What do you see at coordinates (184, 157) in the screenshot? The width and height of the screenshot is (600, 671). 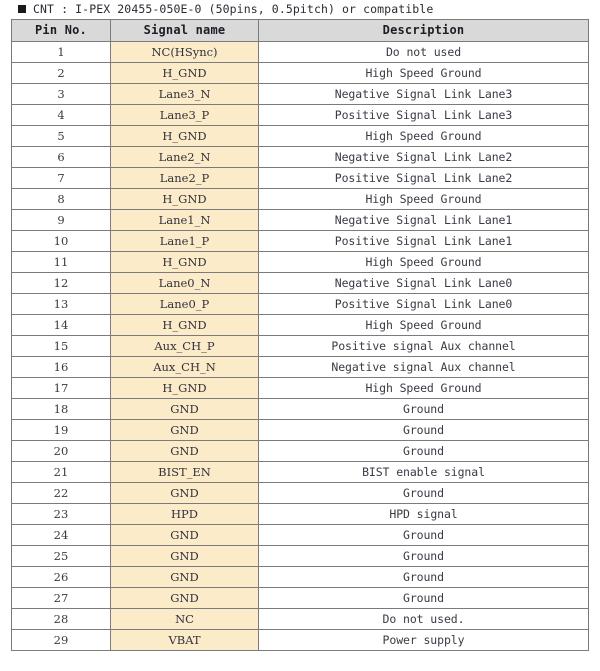 I see `cell-signal-name: Lane2_N` at bounding box center [184, 157].